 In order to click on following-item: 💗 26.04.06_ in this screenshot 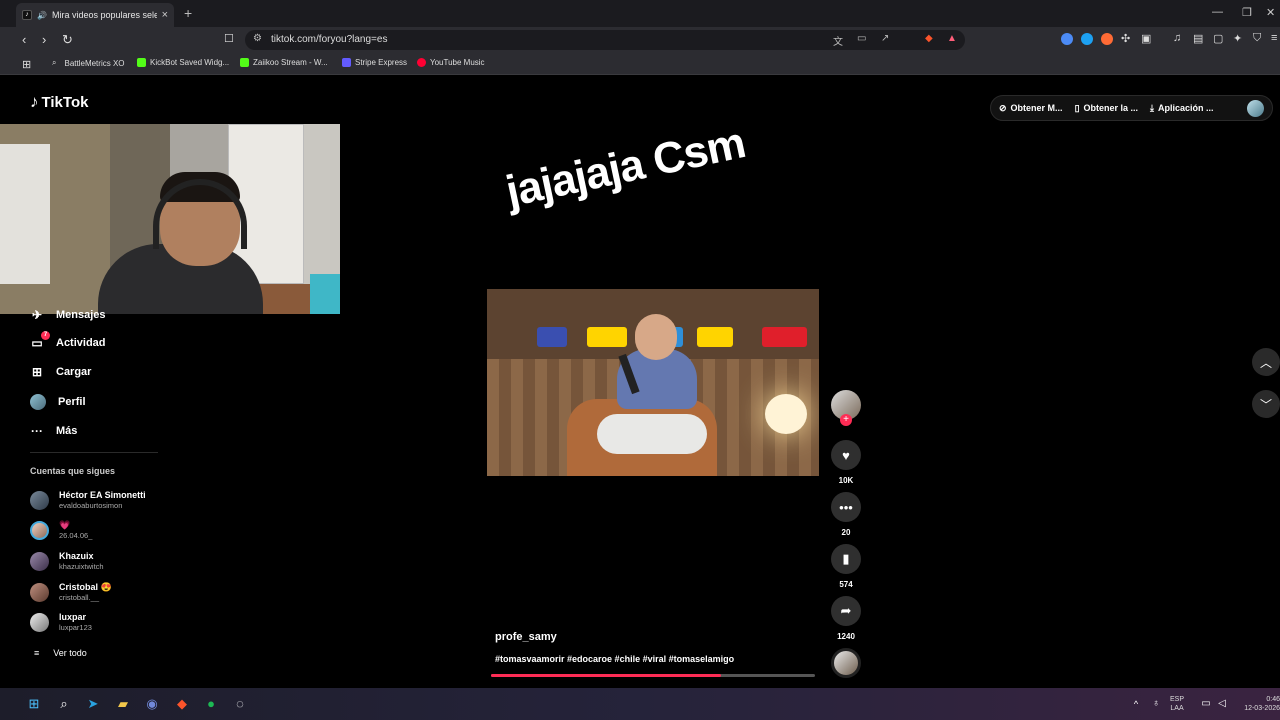, I will do `click(61, 530)`.